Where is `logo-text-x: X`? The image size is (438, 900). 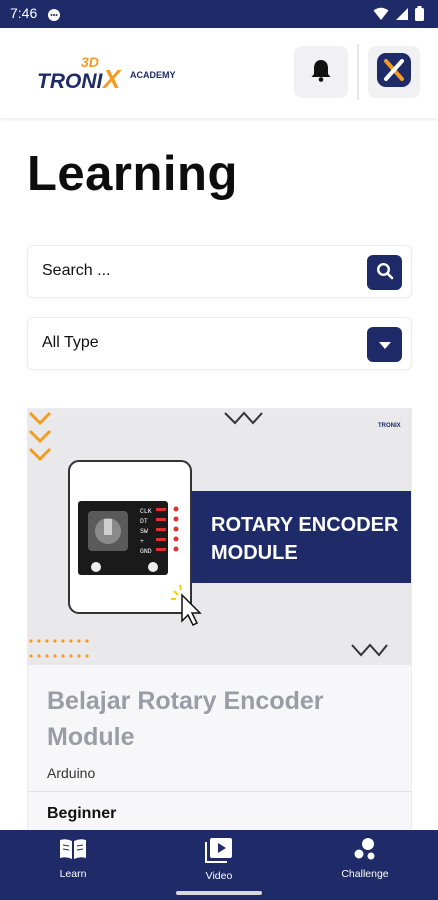
logo-text-x: X is located at coordinates (111, 79).